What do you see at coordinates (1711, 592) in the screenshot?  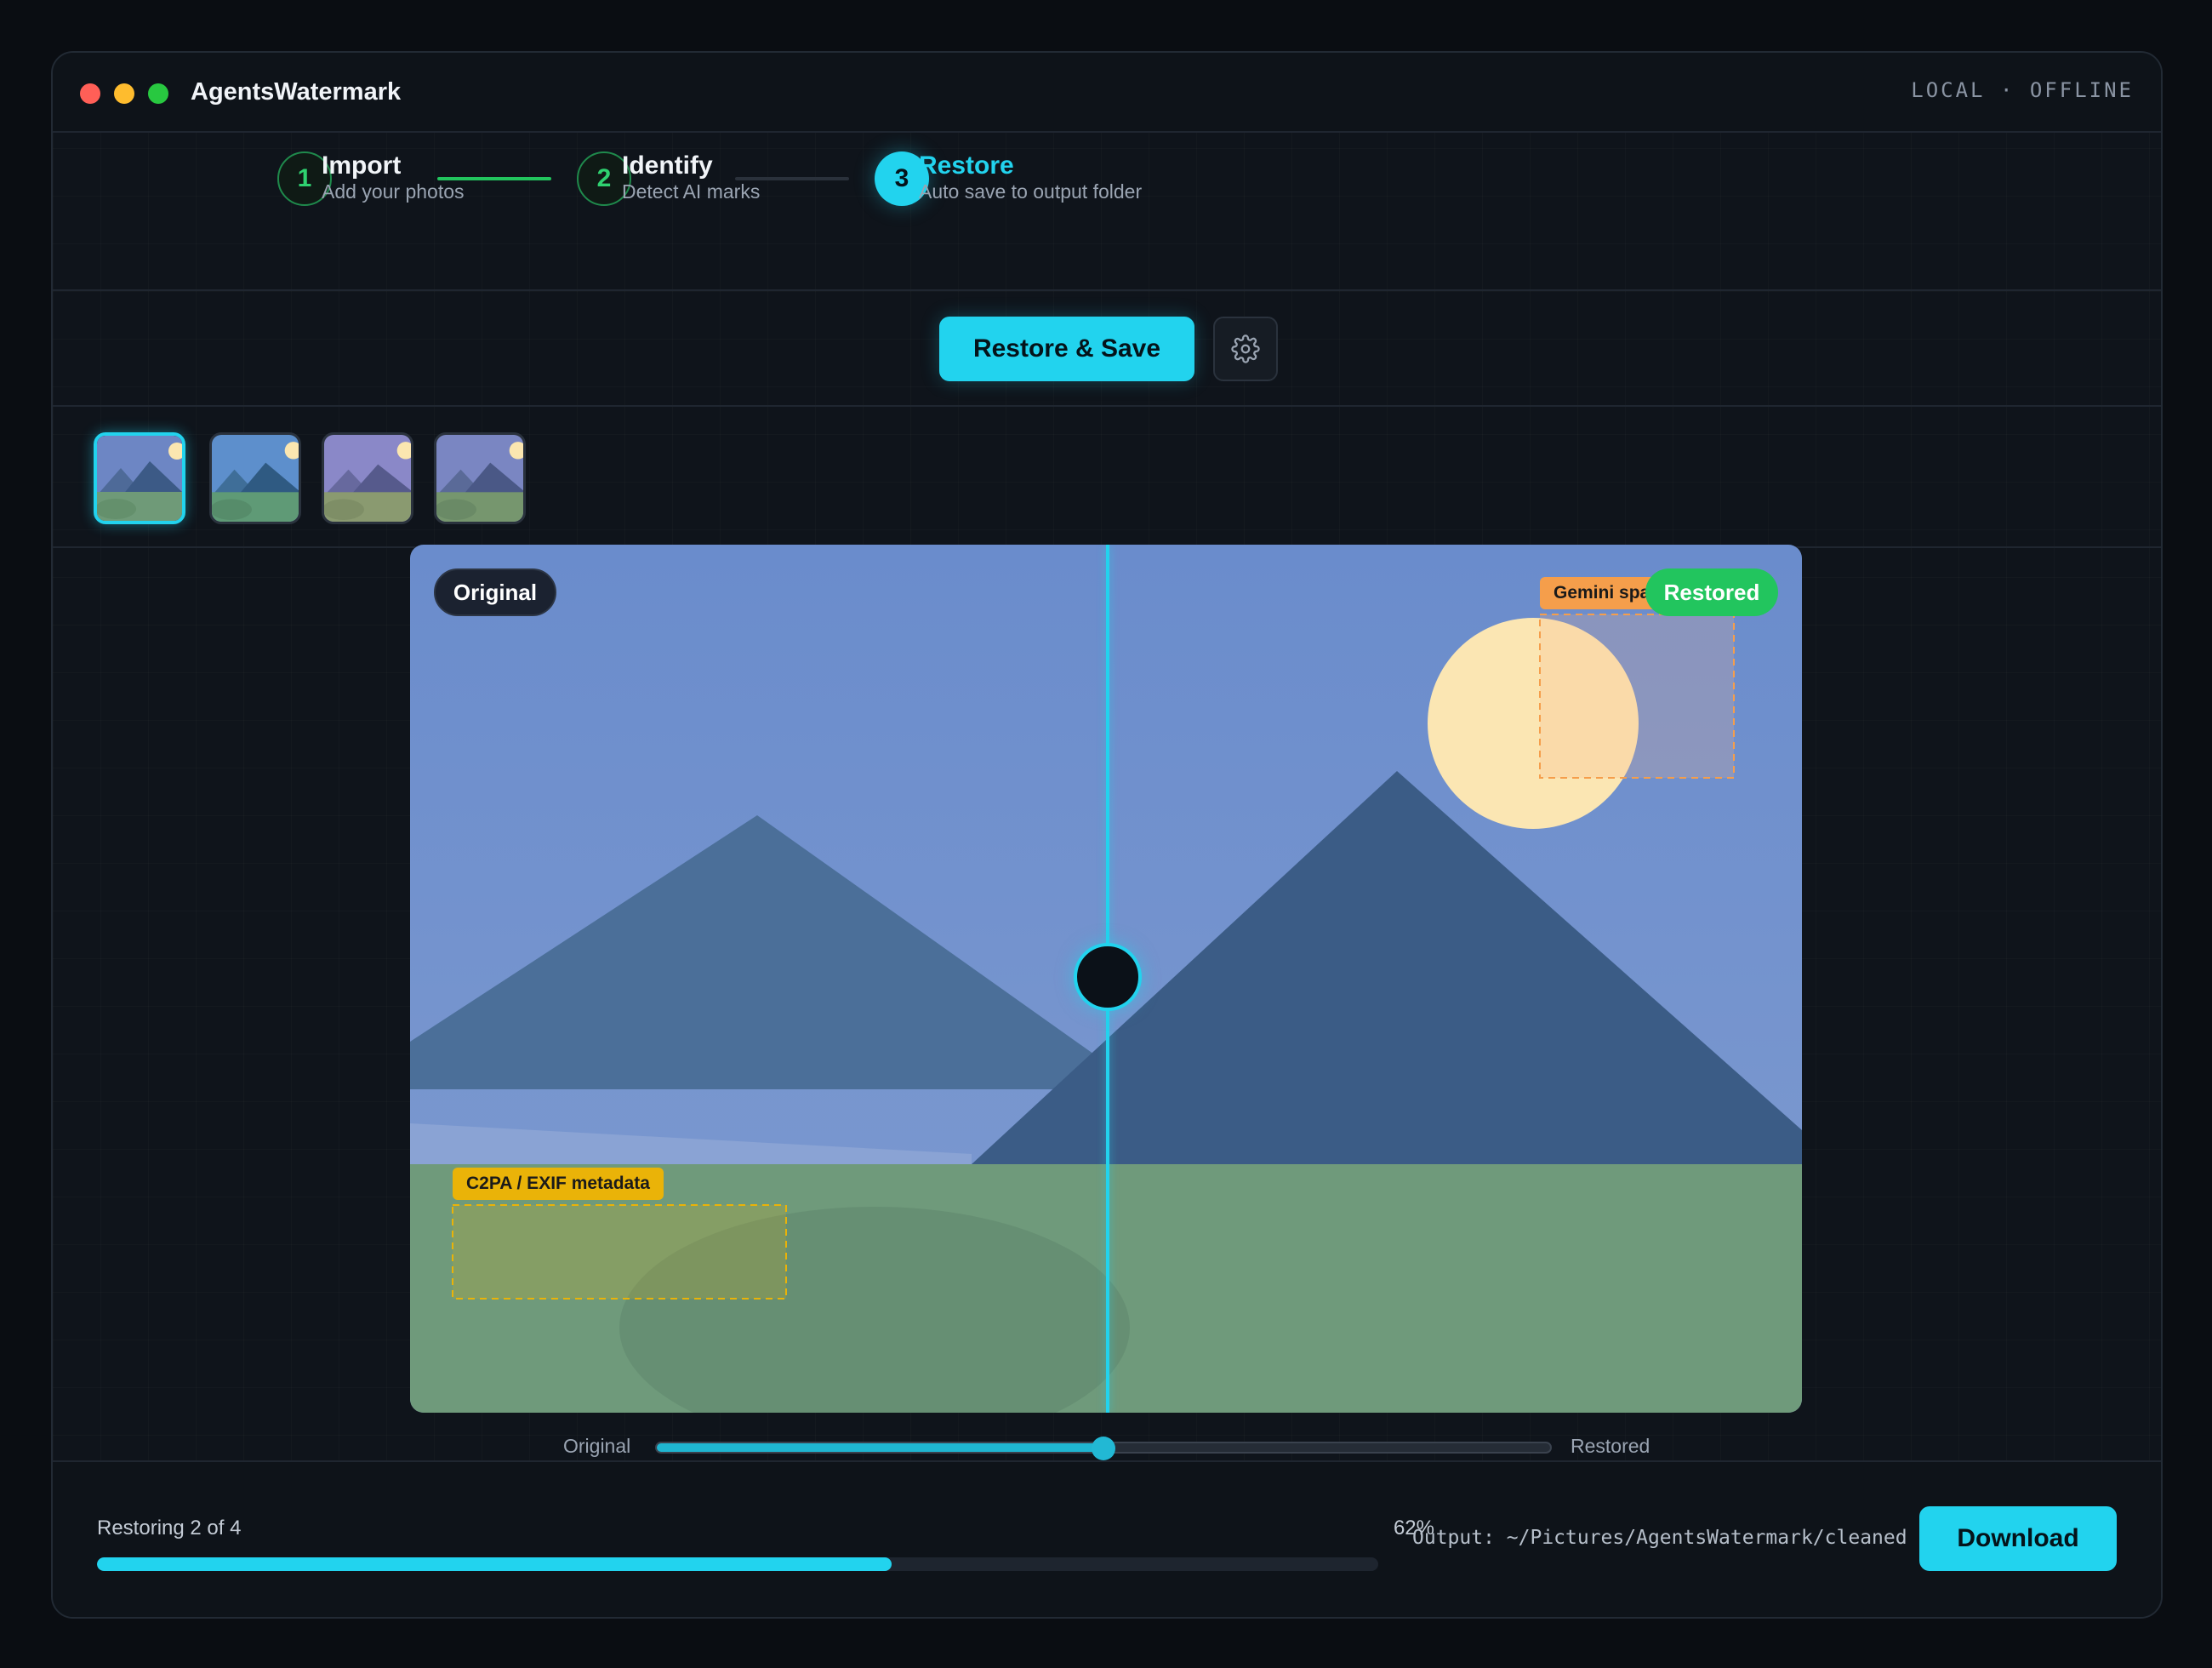 I see `restored-label-pill: Restored` at bounding box center [1711, 592].